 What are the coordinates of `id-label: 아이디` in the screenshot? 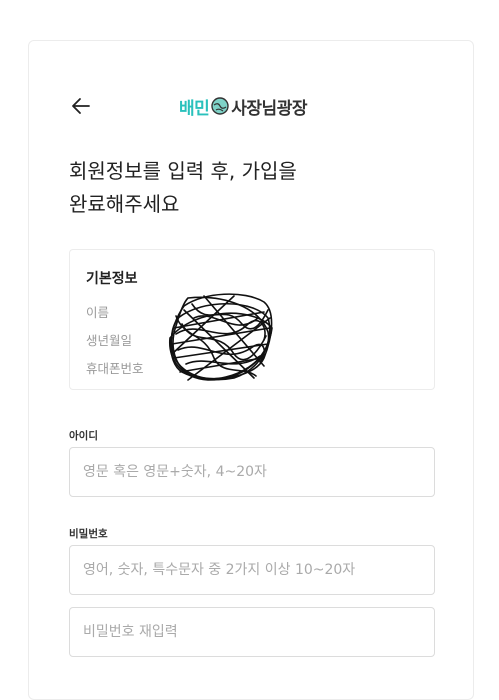 It's located at (83, 436).